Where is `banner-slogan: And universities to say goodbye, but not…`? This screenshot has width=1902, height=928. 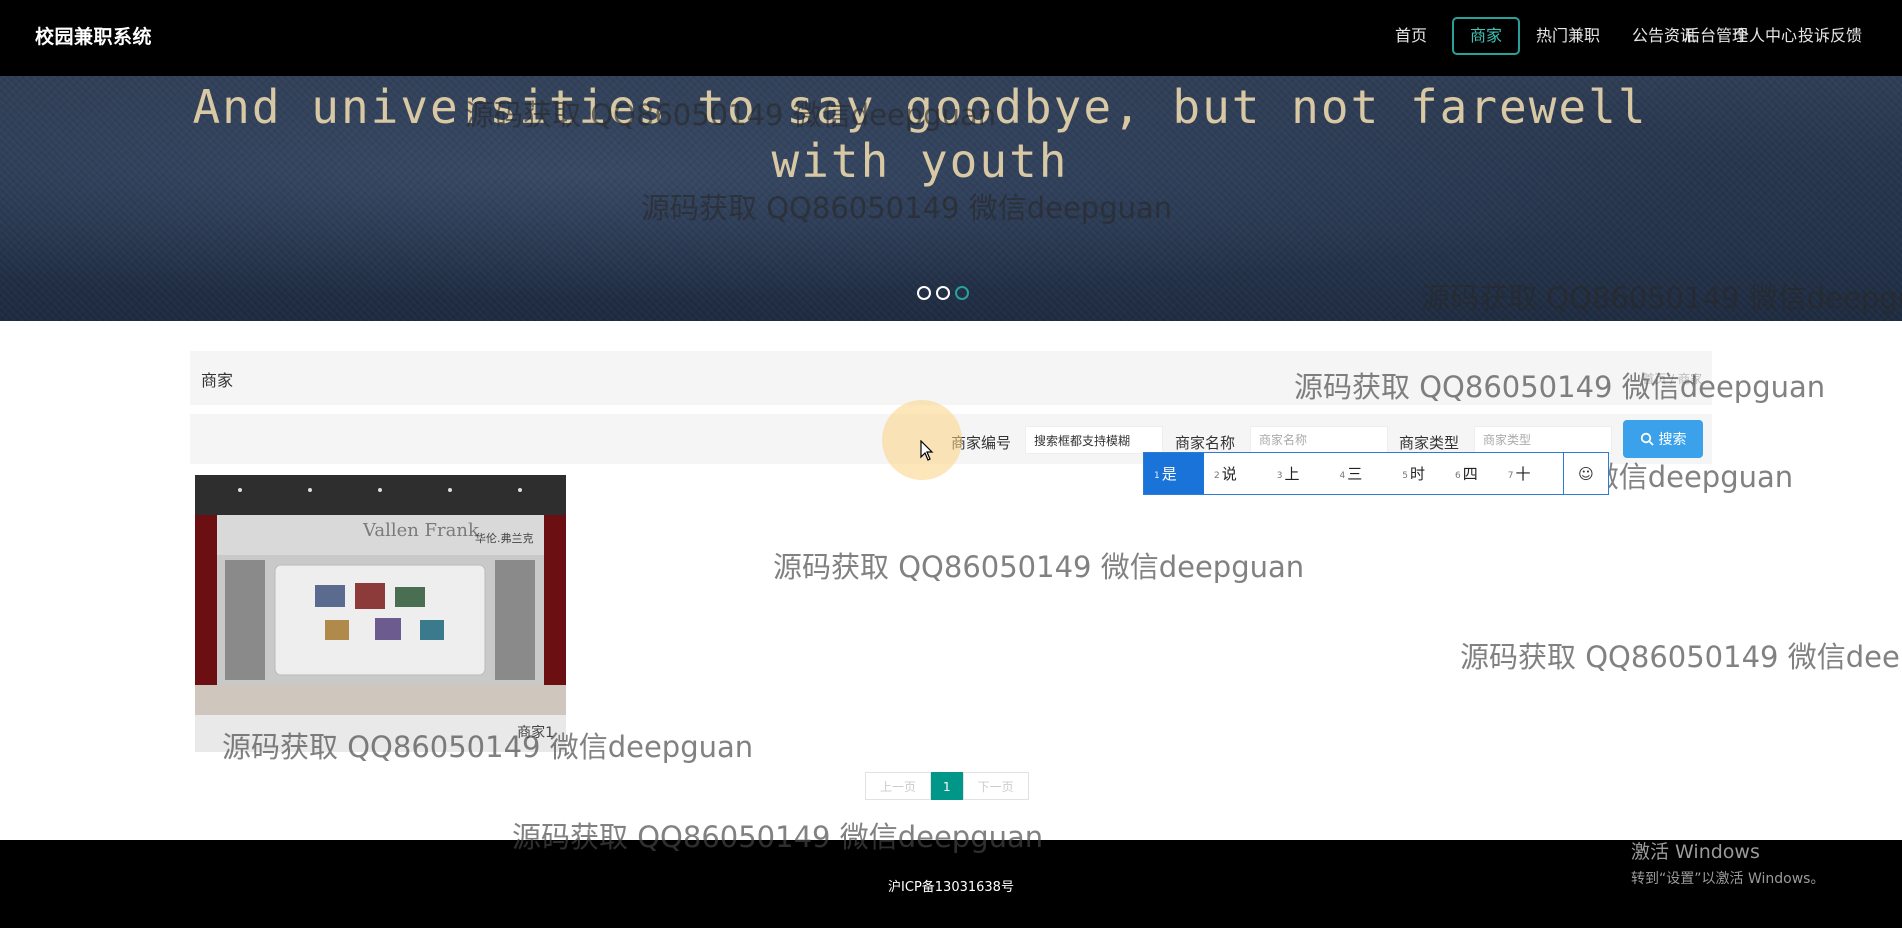 banner-slogan: And universities to say goodbye, but not… is located at coordinates (920, 134).